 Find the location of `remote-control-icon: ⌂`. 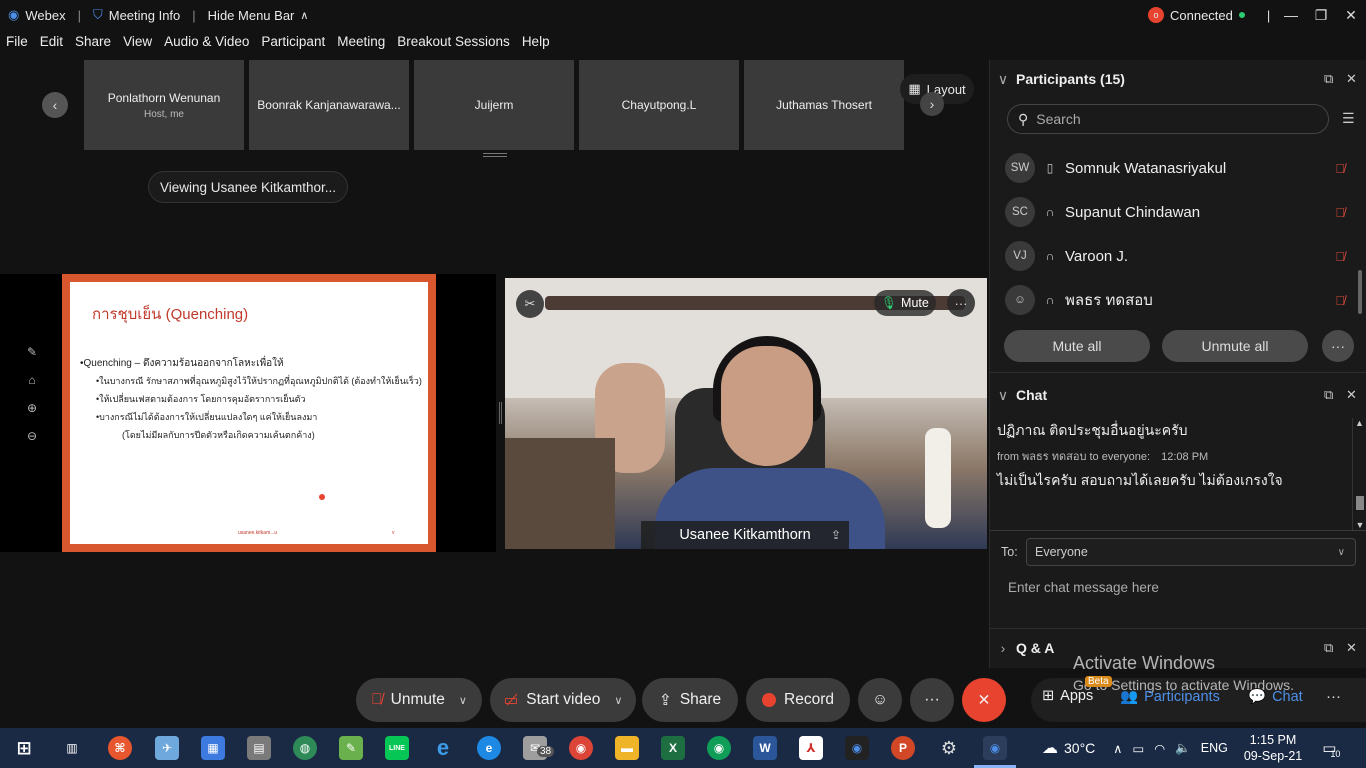

remote-control-icon: ⌂ is located at coordinates (31, 380).